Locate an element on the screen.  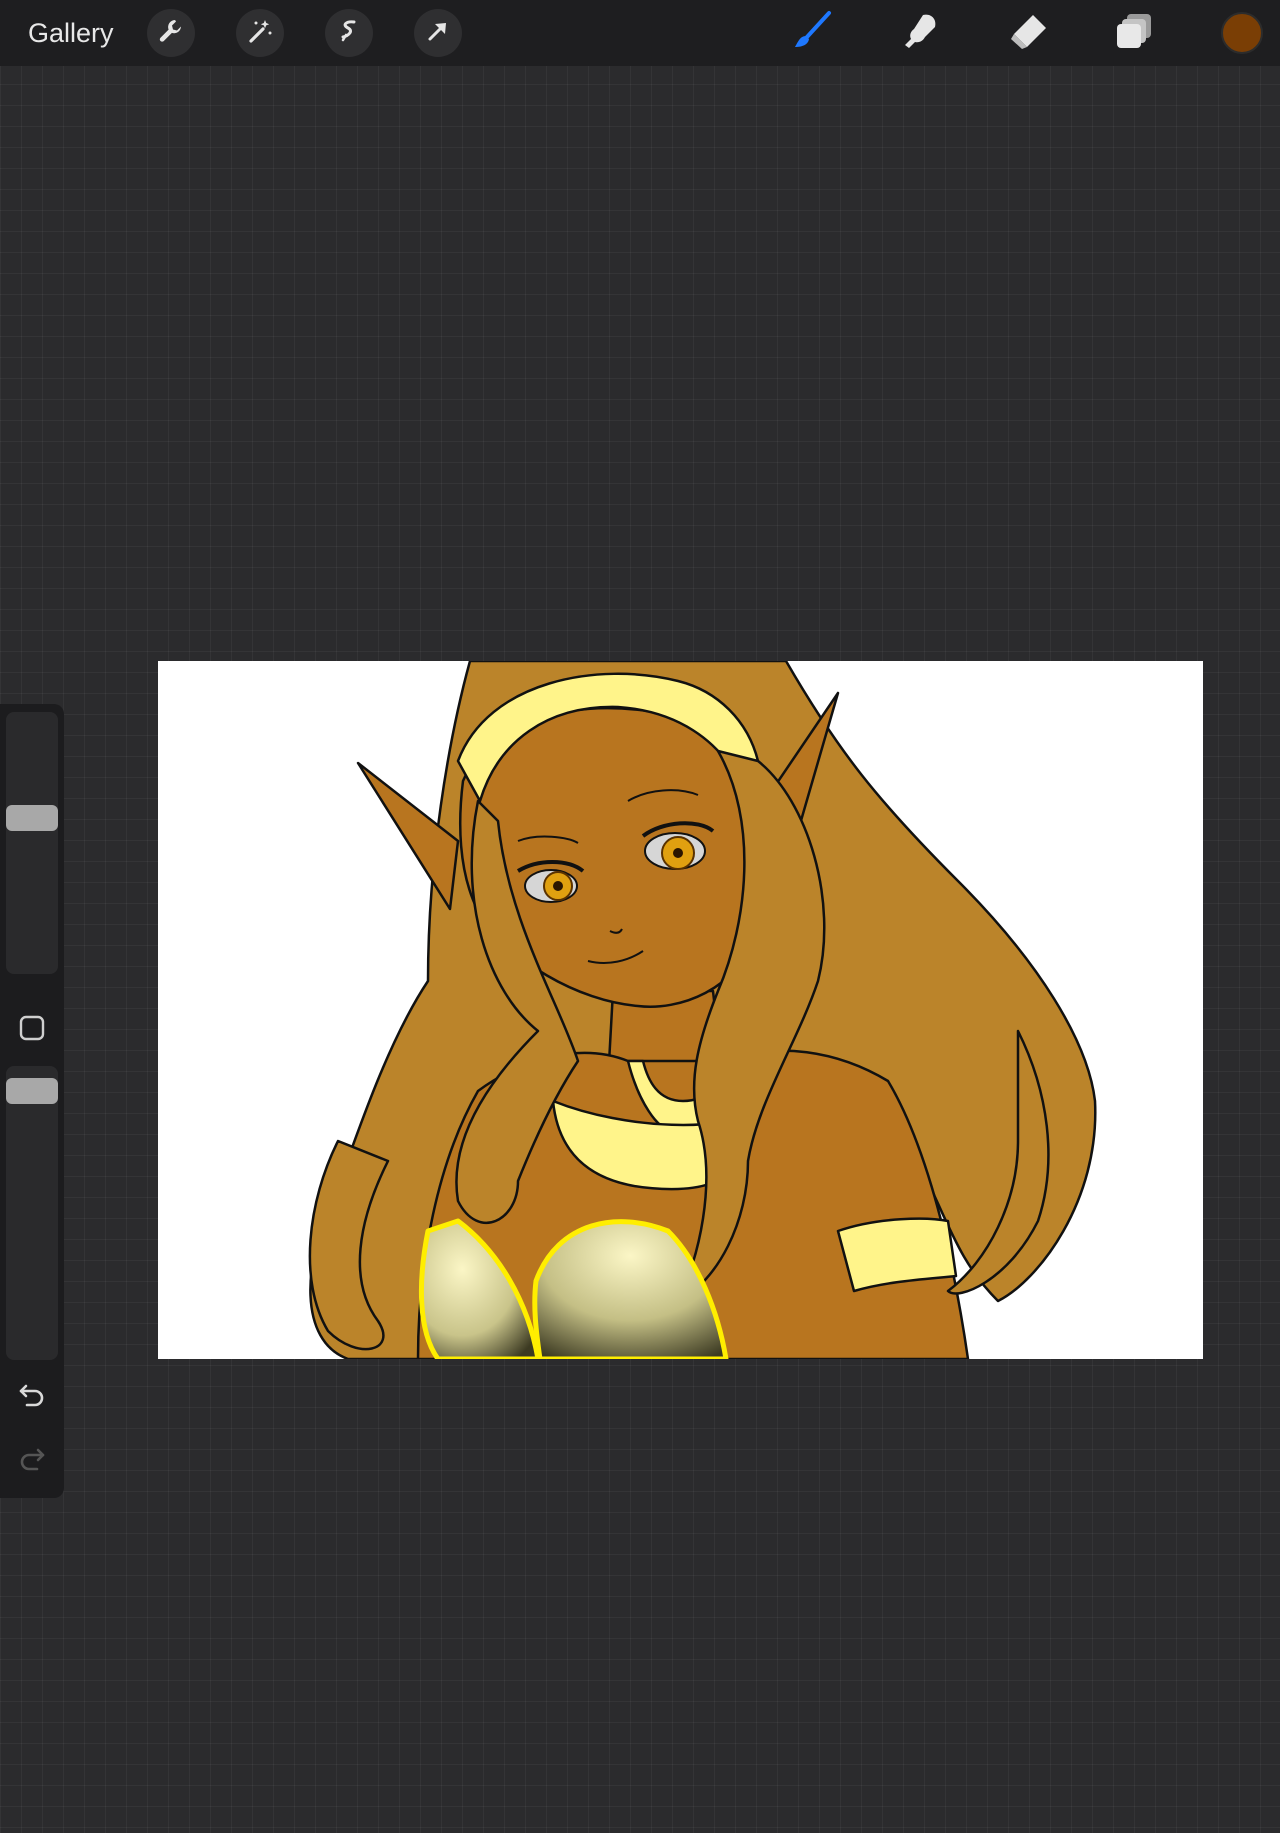
transform-button is located at coordinates (438, 33).